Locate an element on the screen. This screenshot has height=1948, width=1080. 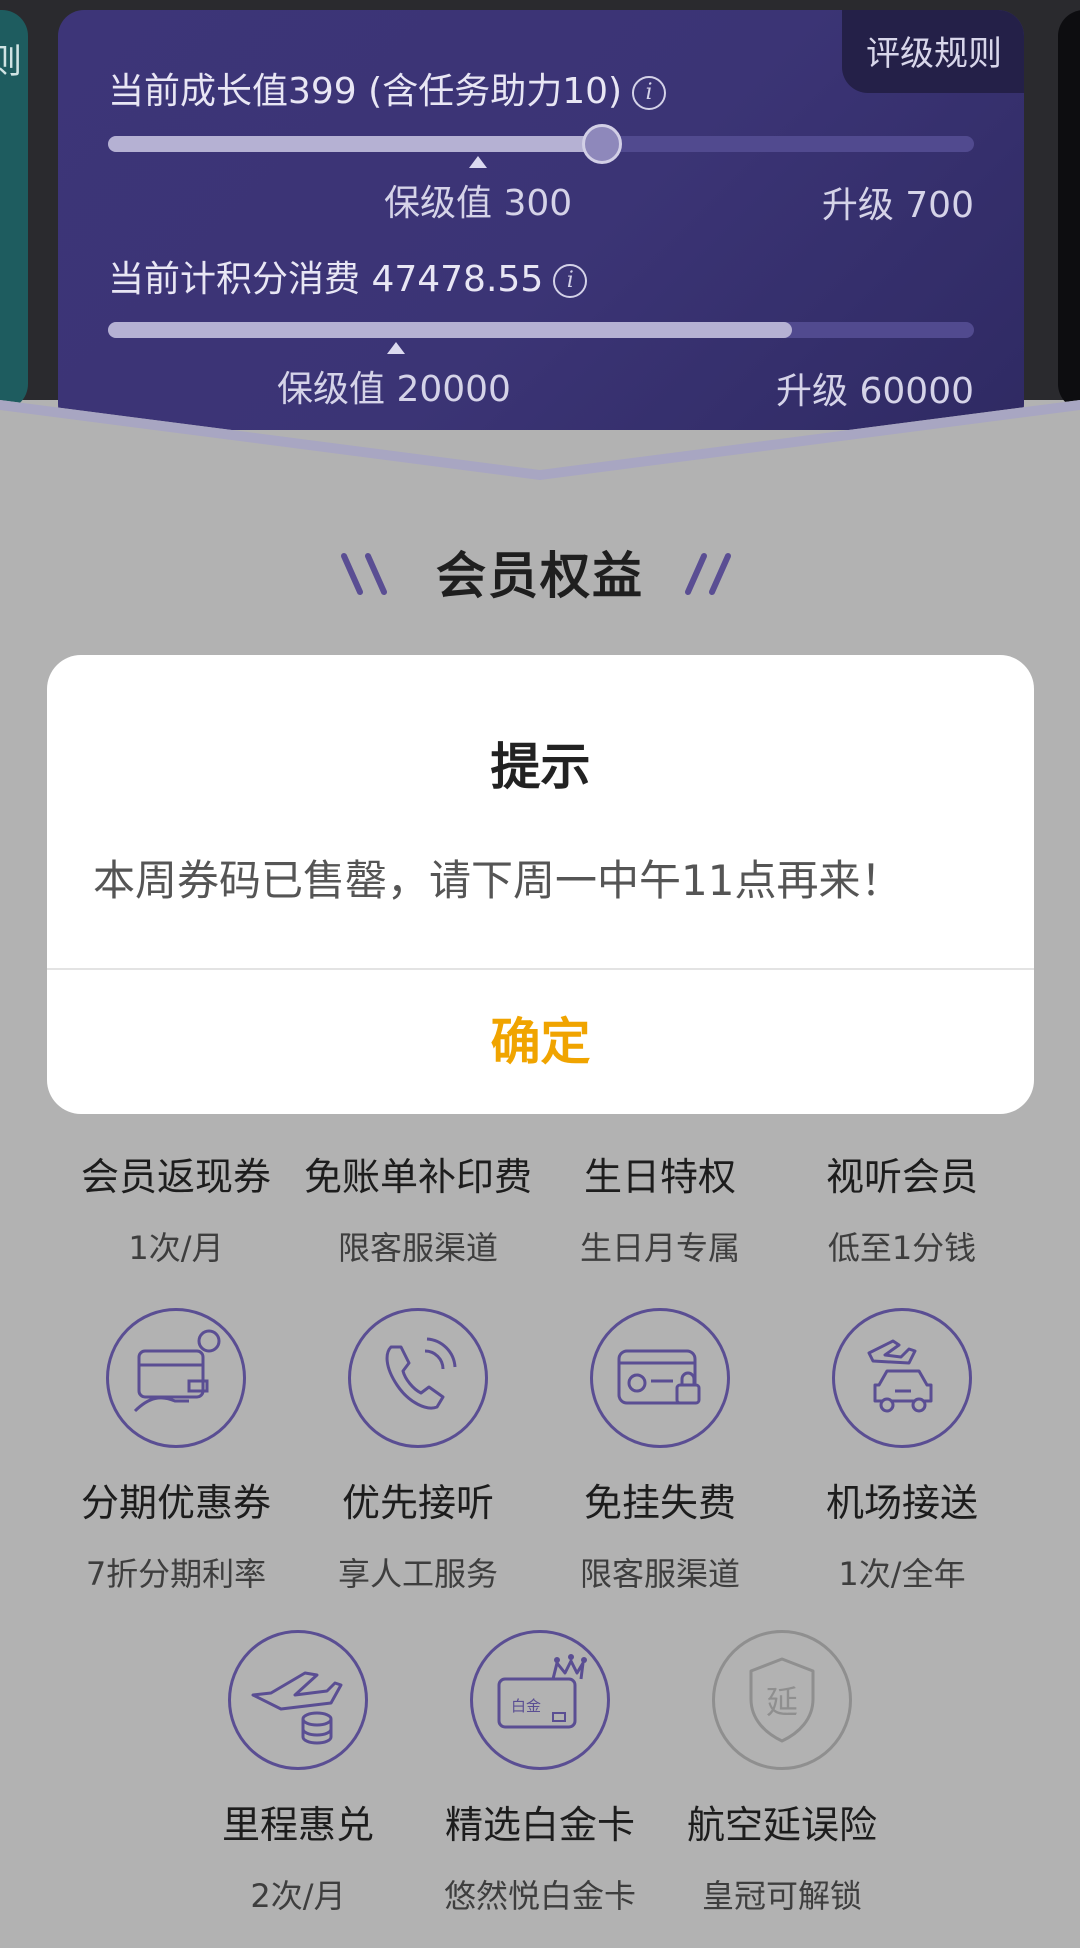
previous-card-peek: 则 is located at coordinates (14, 210).